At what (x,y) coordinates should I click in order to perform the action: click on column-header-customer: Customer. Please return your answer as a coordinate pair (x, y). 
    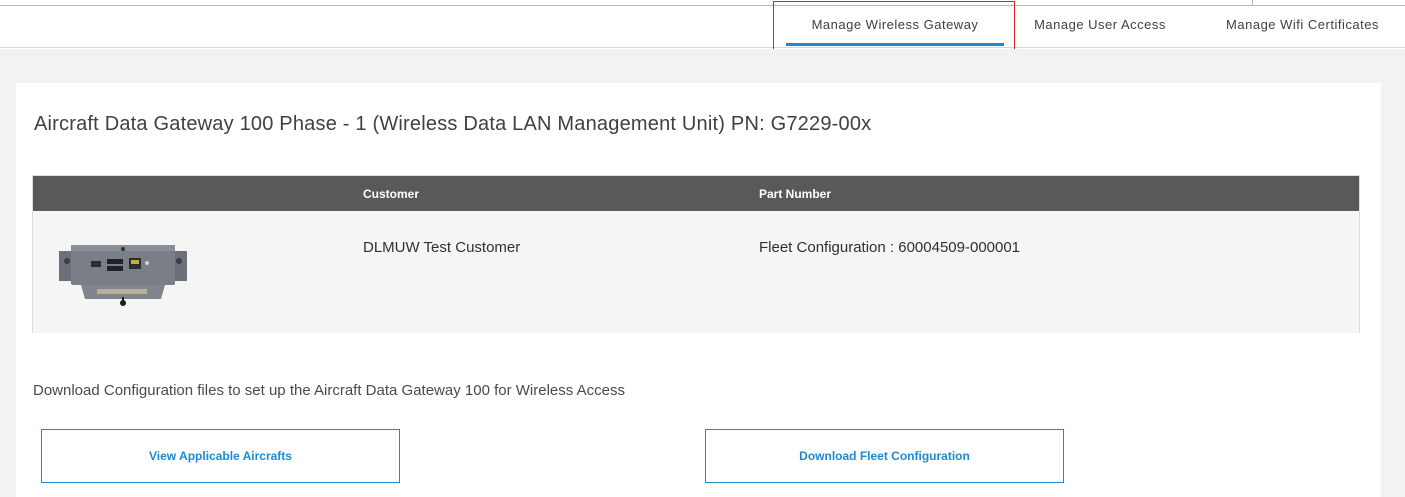
    Looking at the image, I should click on (391, 194).